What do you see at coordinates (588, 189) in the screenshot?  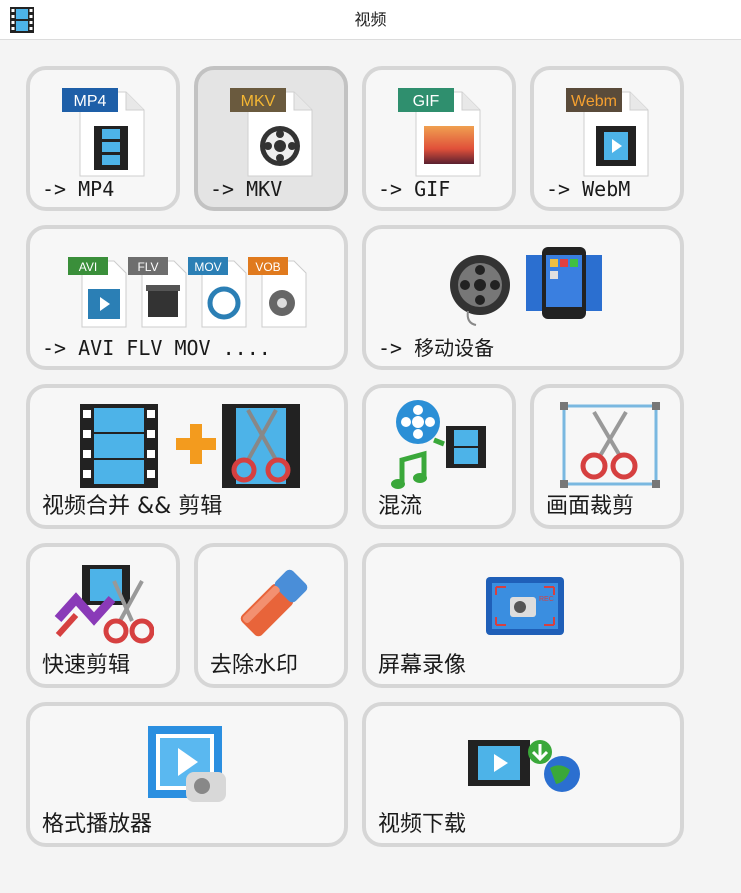 I see `convert-to-webm-label: -> WebM` at bounding box center [588, 189].